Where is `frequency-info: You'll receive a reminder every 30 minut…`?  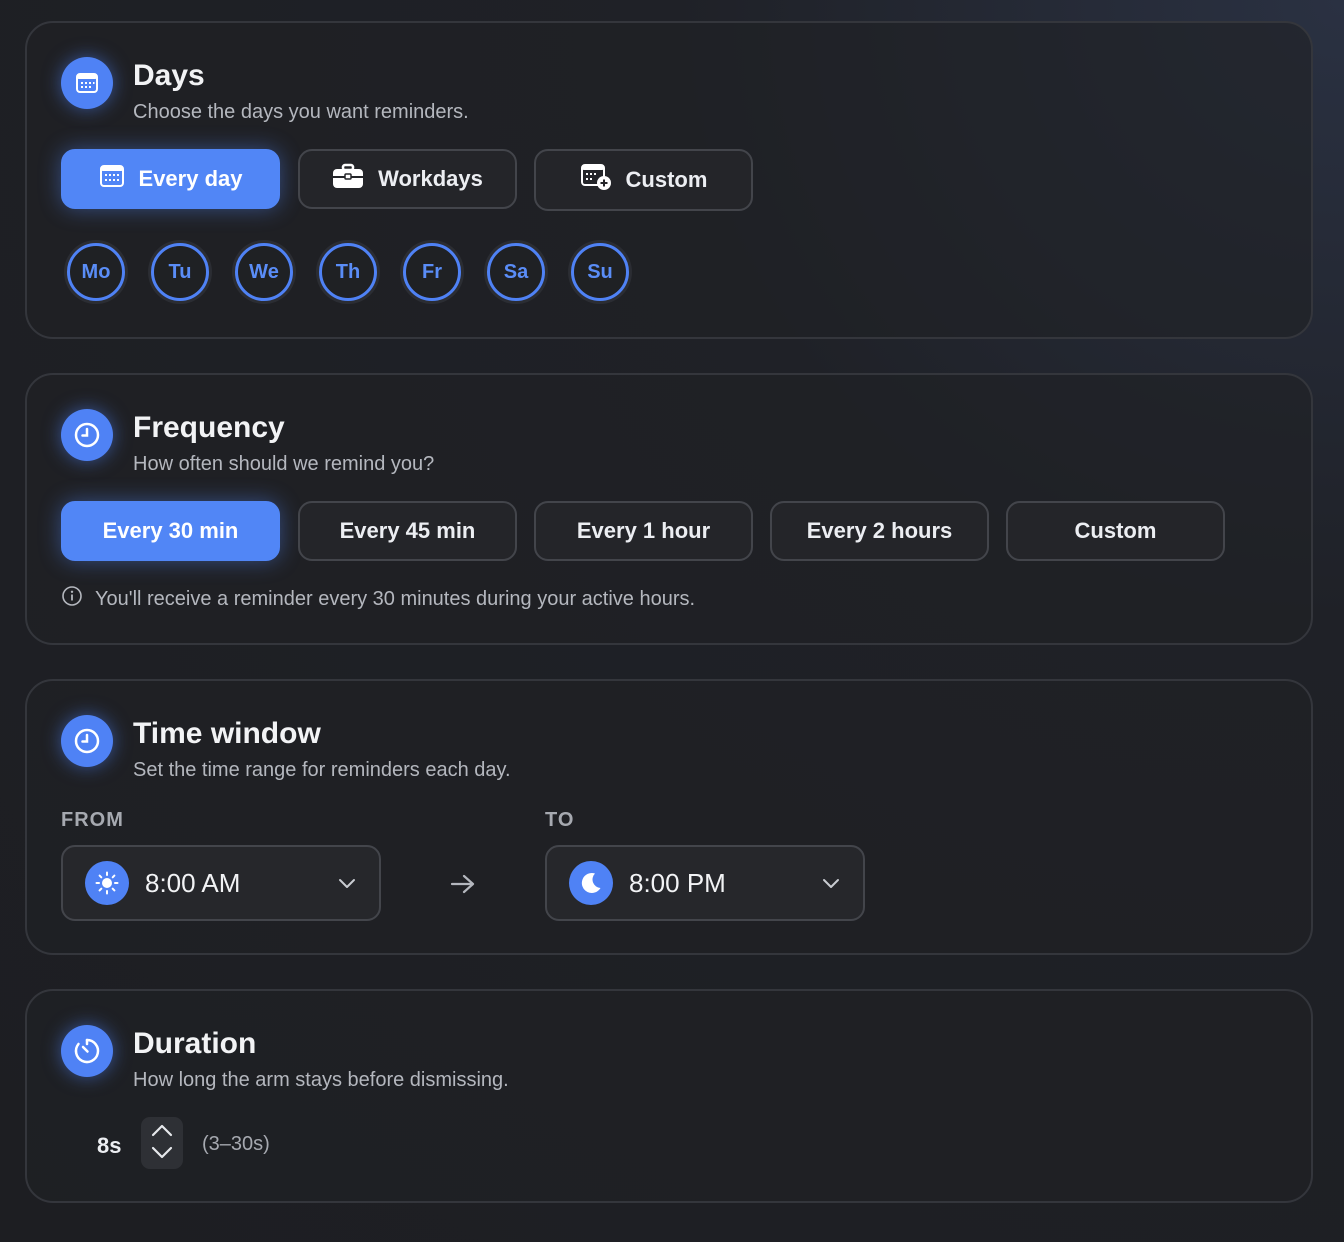 frequency-info: You'll receive a reminder every 30 minut… is located at coordinates (378, 599).